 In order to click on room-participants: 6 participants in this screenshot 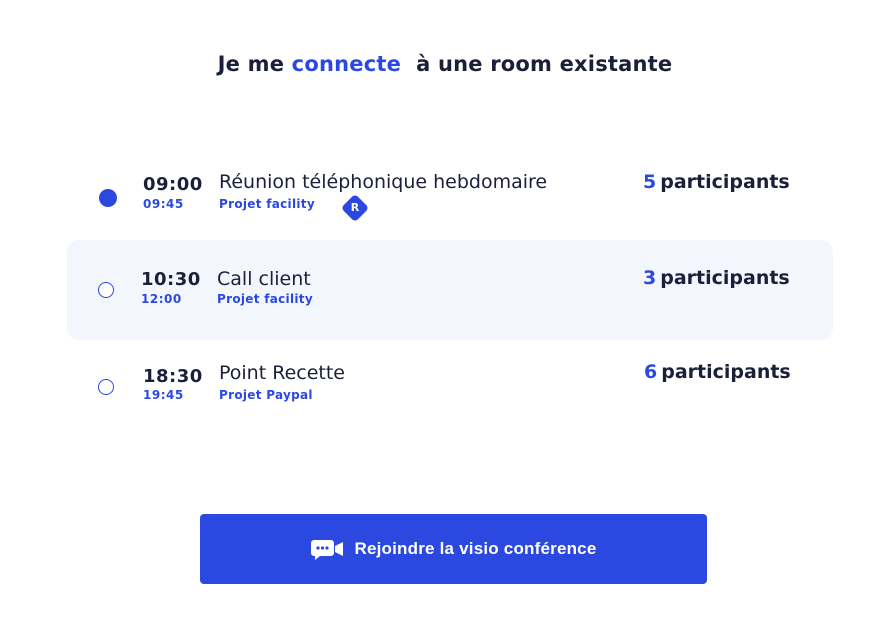, I will do `click(717, 372)`.